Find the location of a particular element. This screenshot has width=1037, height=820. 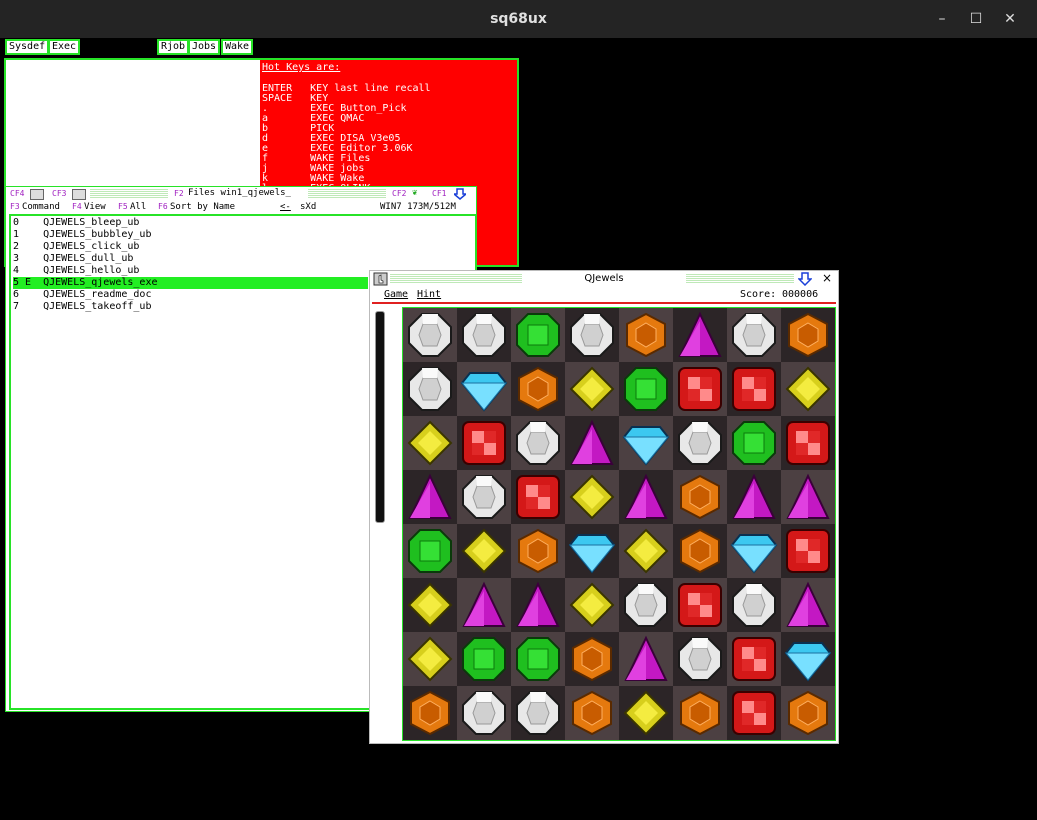

wake-button: Wake is located at coordinates (237, 47).